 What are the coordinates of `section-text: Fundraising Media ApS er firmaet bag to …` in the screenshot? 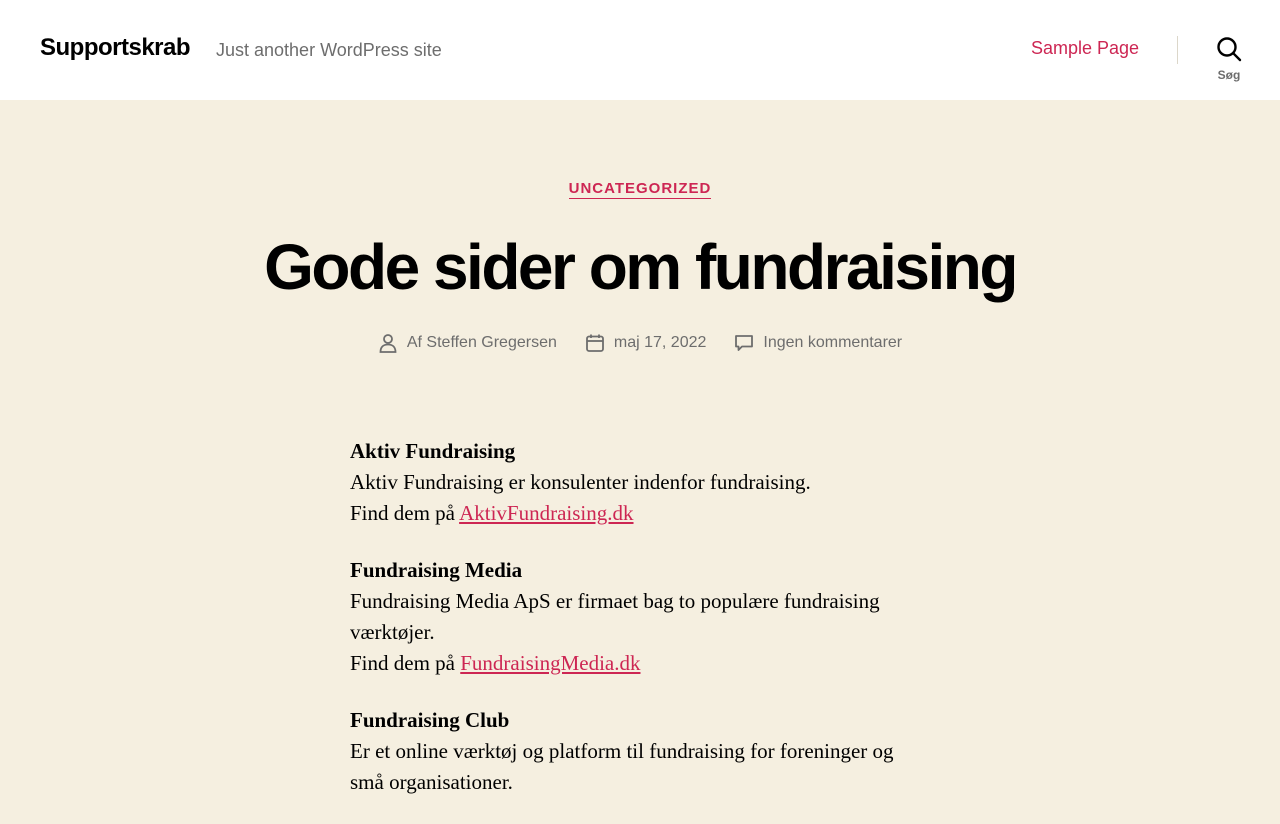 It's located at (615, 616).